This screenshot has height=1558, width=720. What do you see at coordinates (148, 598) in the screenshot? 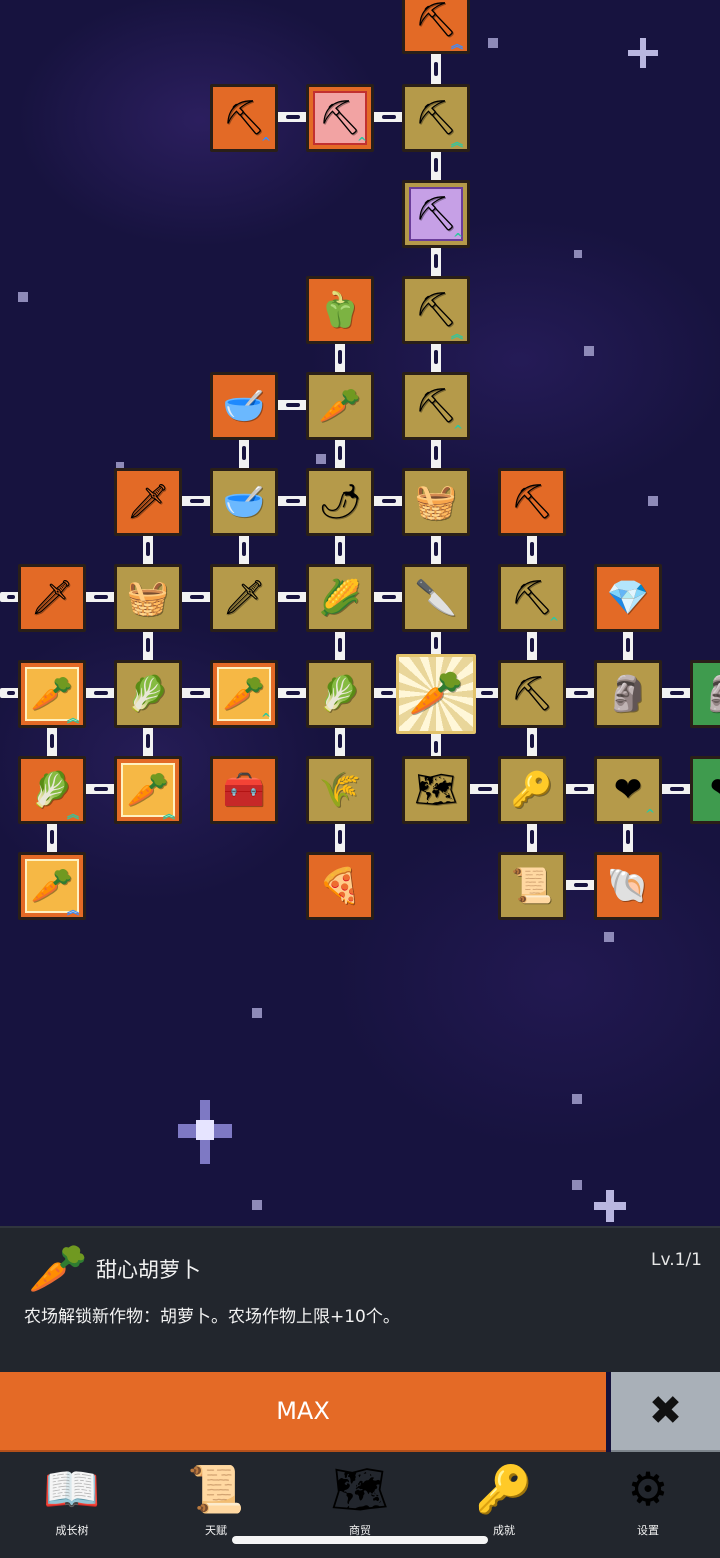
I see `skill-node-chest-b: 🧺` at bounding box center [148, 598].